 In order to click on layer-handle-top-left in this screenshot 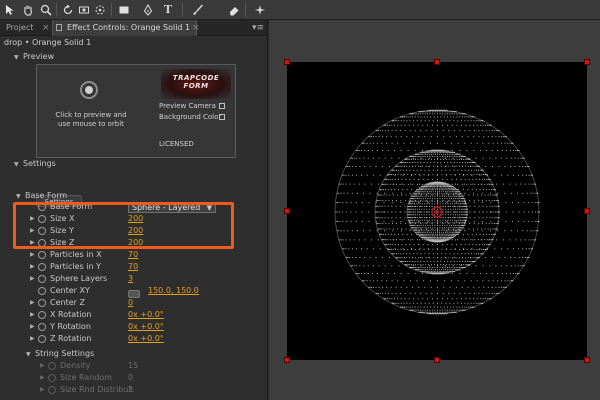, I will do `click(287, 62)`.